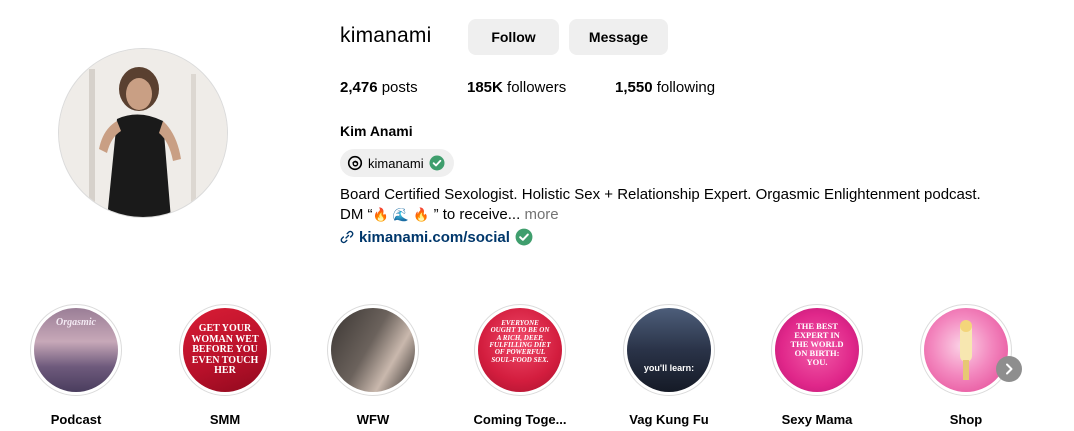 This screenshot has height=431, width=1074. I want to click on follow-button: Follow, so click(513, 37).